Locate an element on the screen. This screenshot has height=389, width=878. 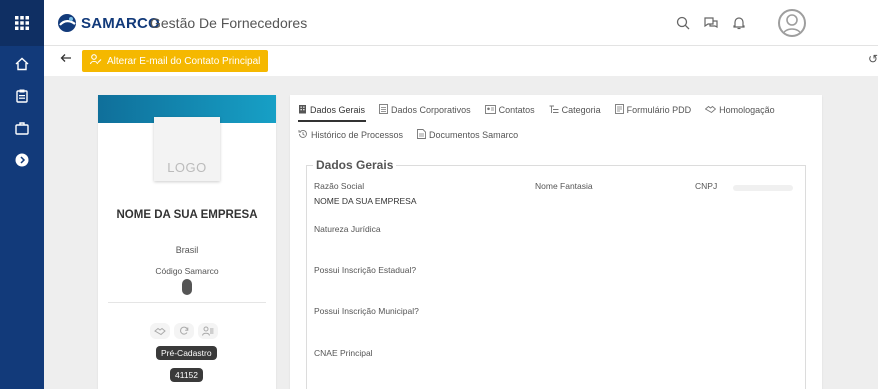
user-list-icon is located at coordinates (208, 331).